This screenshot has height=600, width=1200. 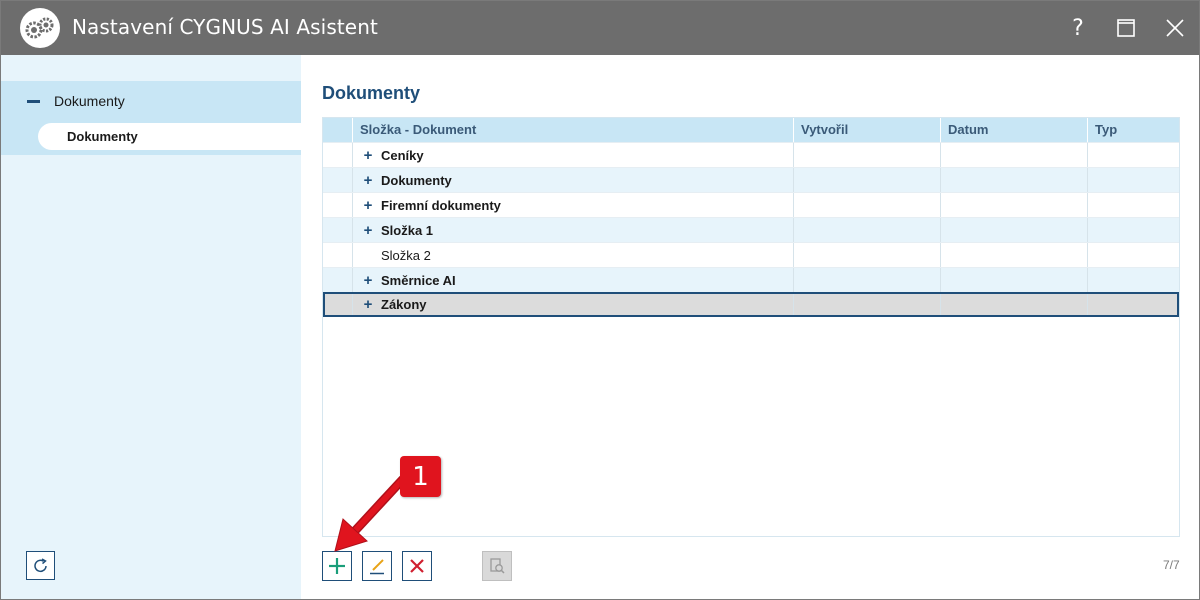 I want to click on nav-group-header: Dokumenty, so click(x=151, y=101).